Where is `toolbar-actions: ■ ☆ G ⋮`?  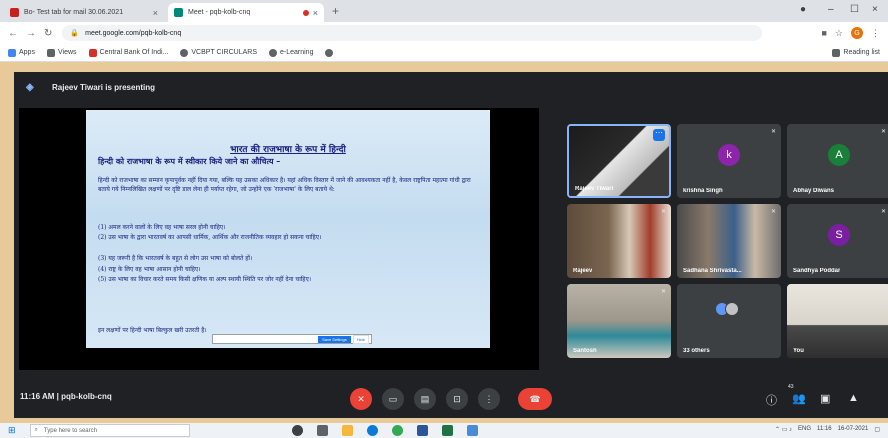 toolbar-actions: ■ ☆ G ⋮ is located at coordinates (854, 33).